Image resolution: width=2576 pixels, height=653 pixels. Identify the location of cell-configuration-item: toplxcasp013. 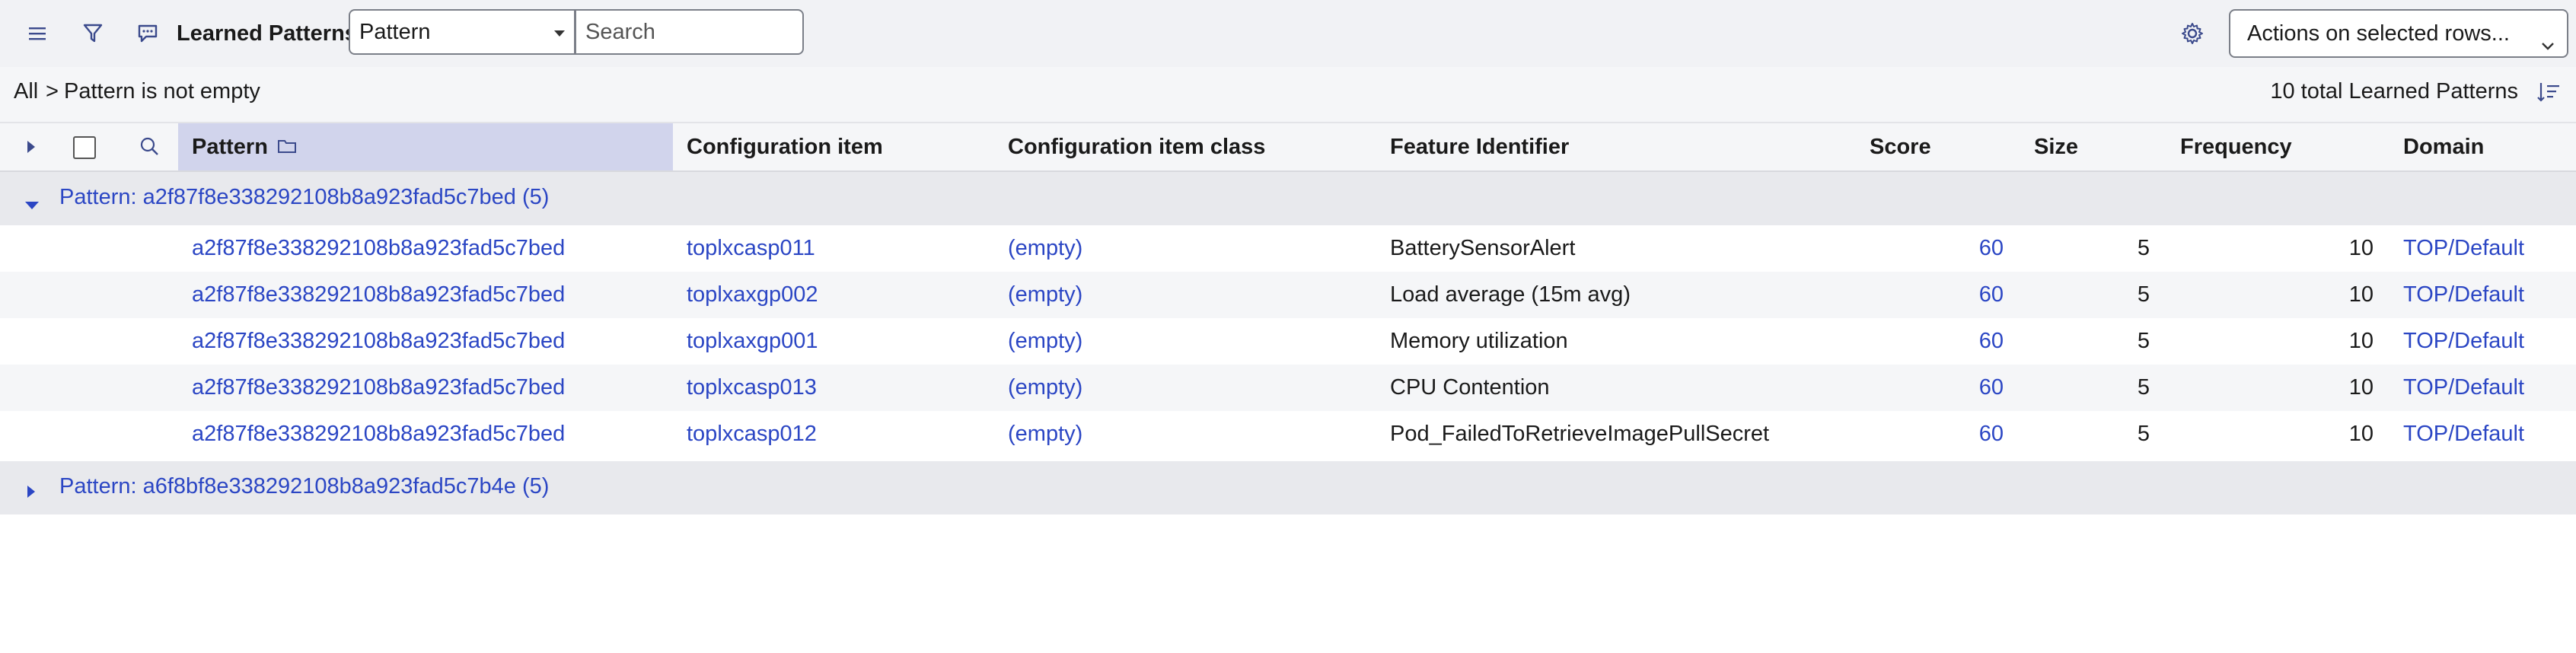
(752, 388).